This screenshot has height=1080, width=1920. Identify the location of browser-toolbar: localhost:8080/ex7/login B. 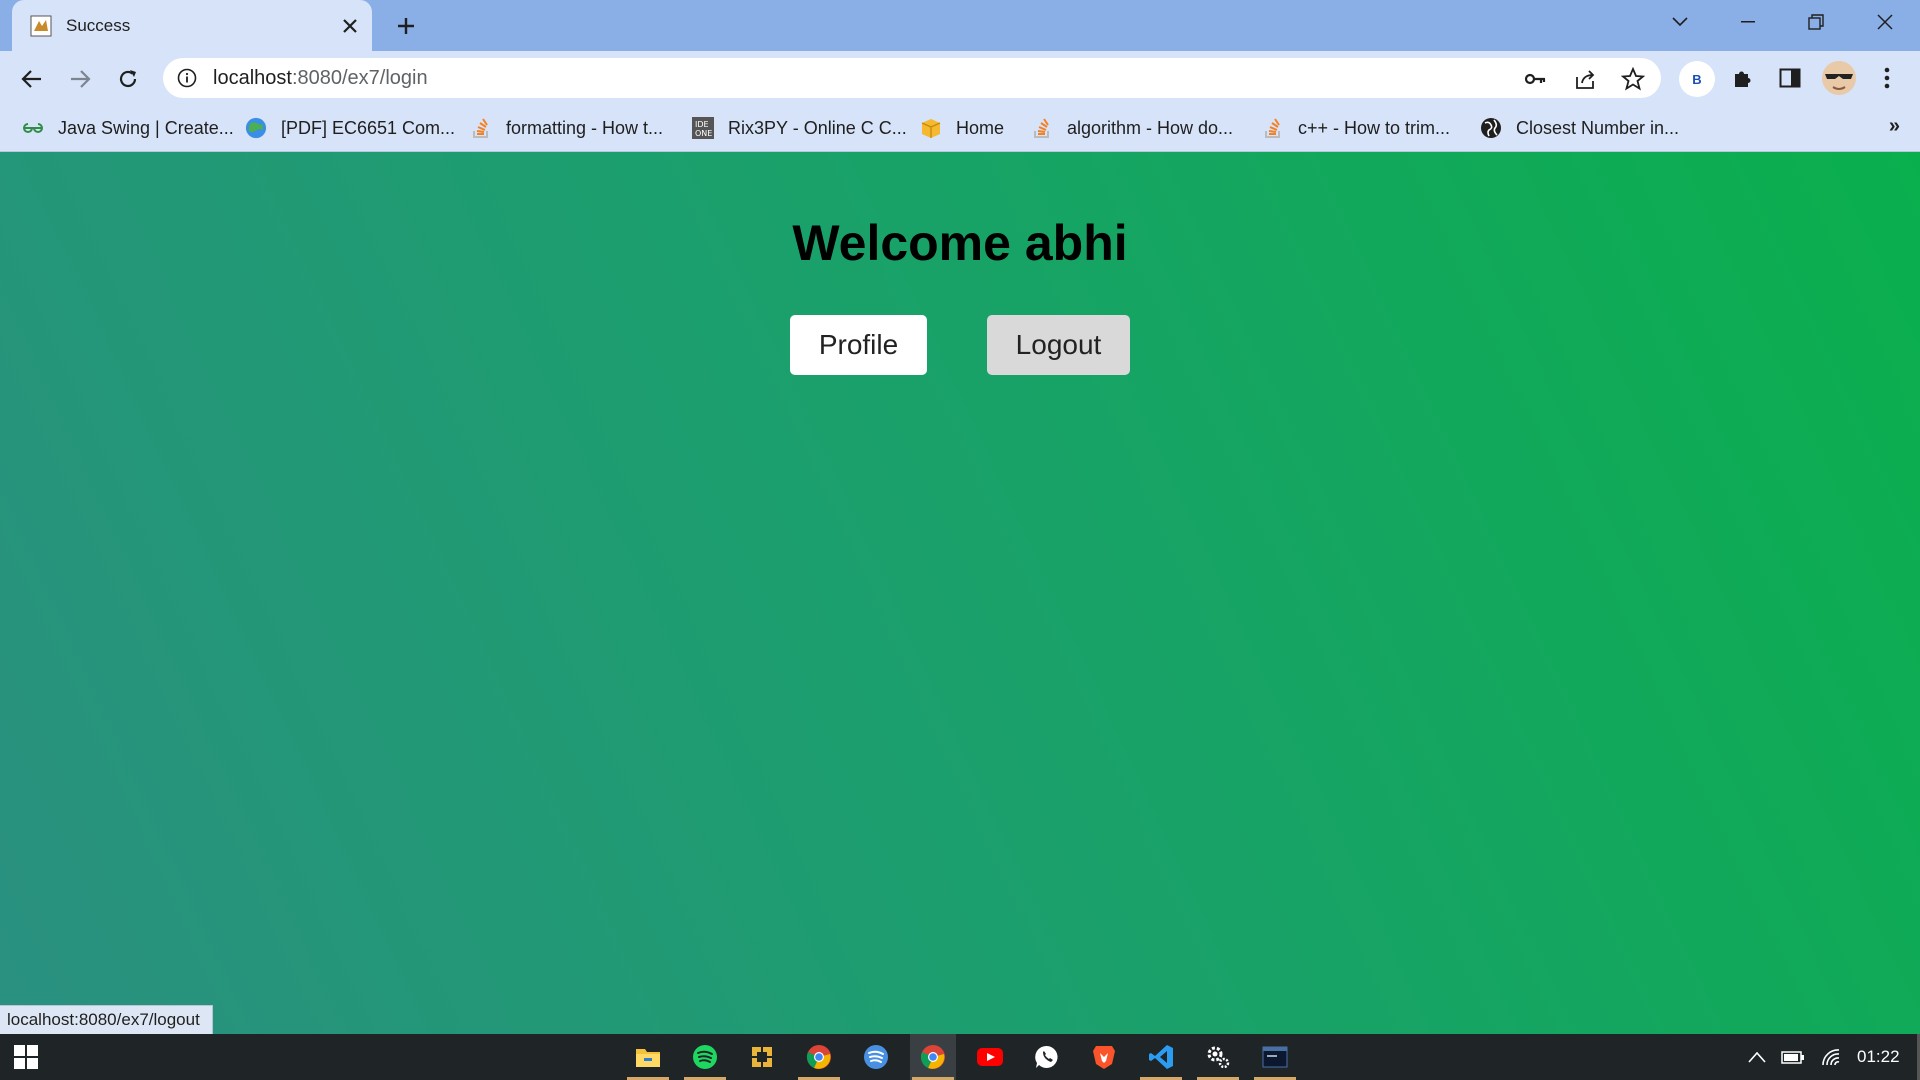
(960, 78).